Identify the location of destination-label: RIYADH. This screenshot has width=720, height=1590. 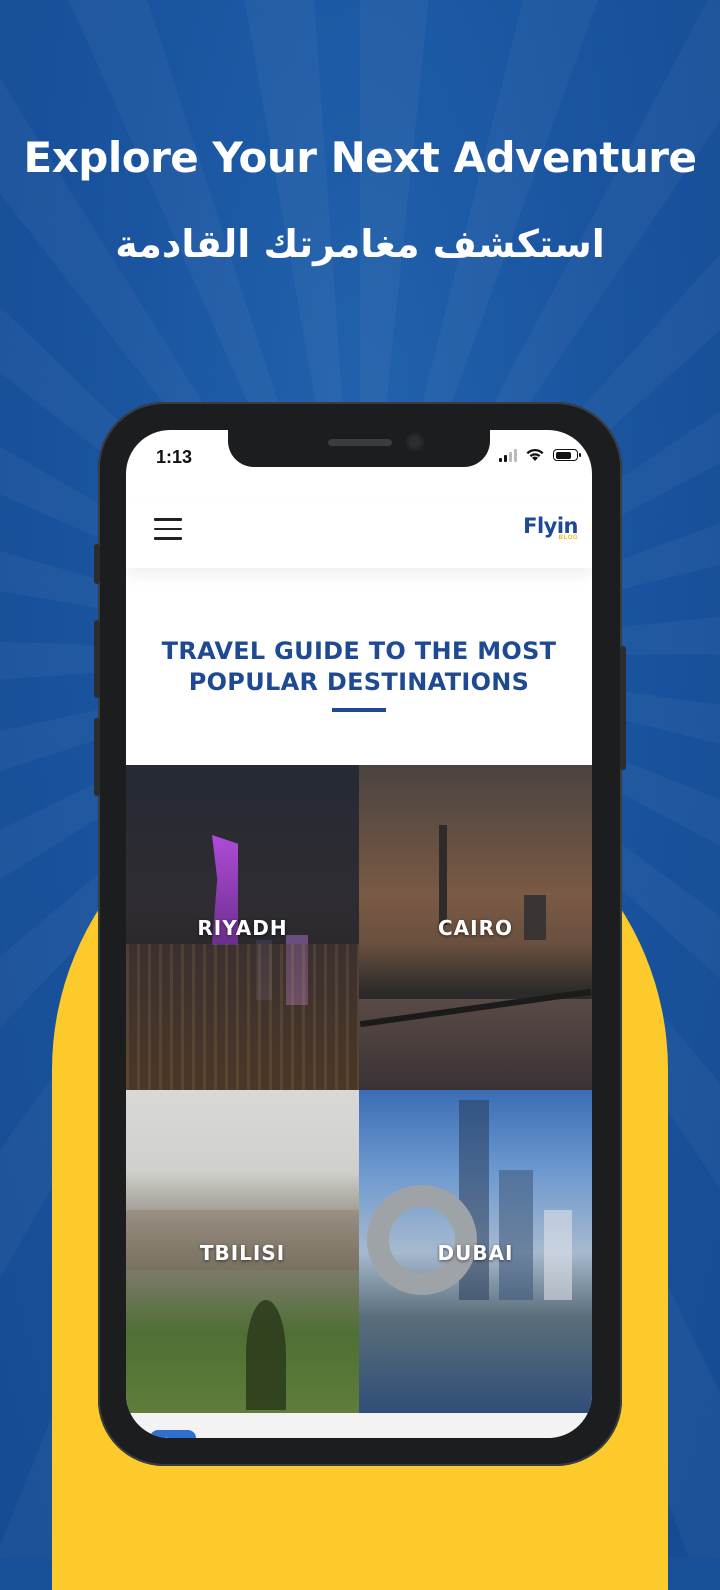
(242, 927).